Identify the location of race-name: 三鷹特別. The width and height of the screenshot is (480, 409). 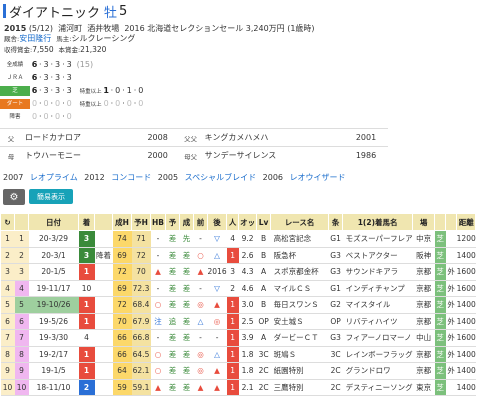
(299, 387).